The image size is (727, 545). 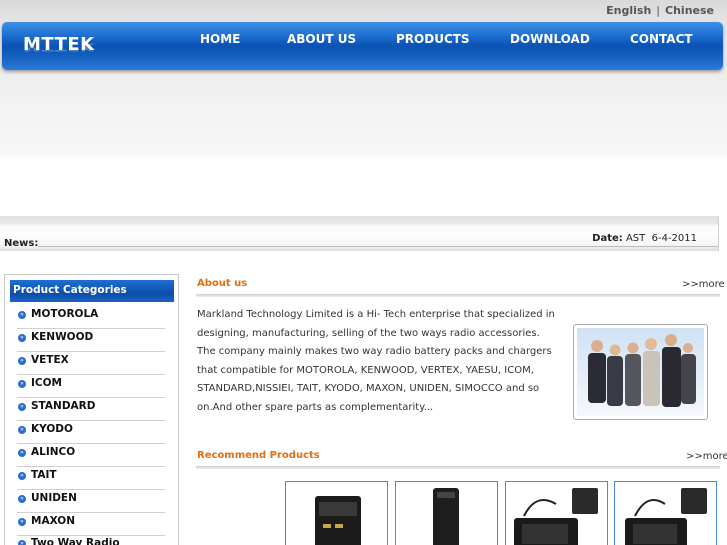 What do you see at coordinates (91, 386) in the screenshot?
I see `category-icom: » ICOM` at bounding box center [91, 386].